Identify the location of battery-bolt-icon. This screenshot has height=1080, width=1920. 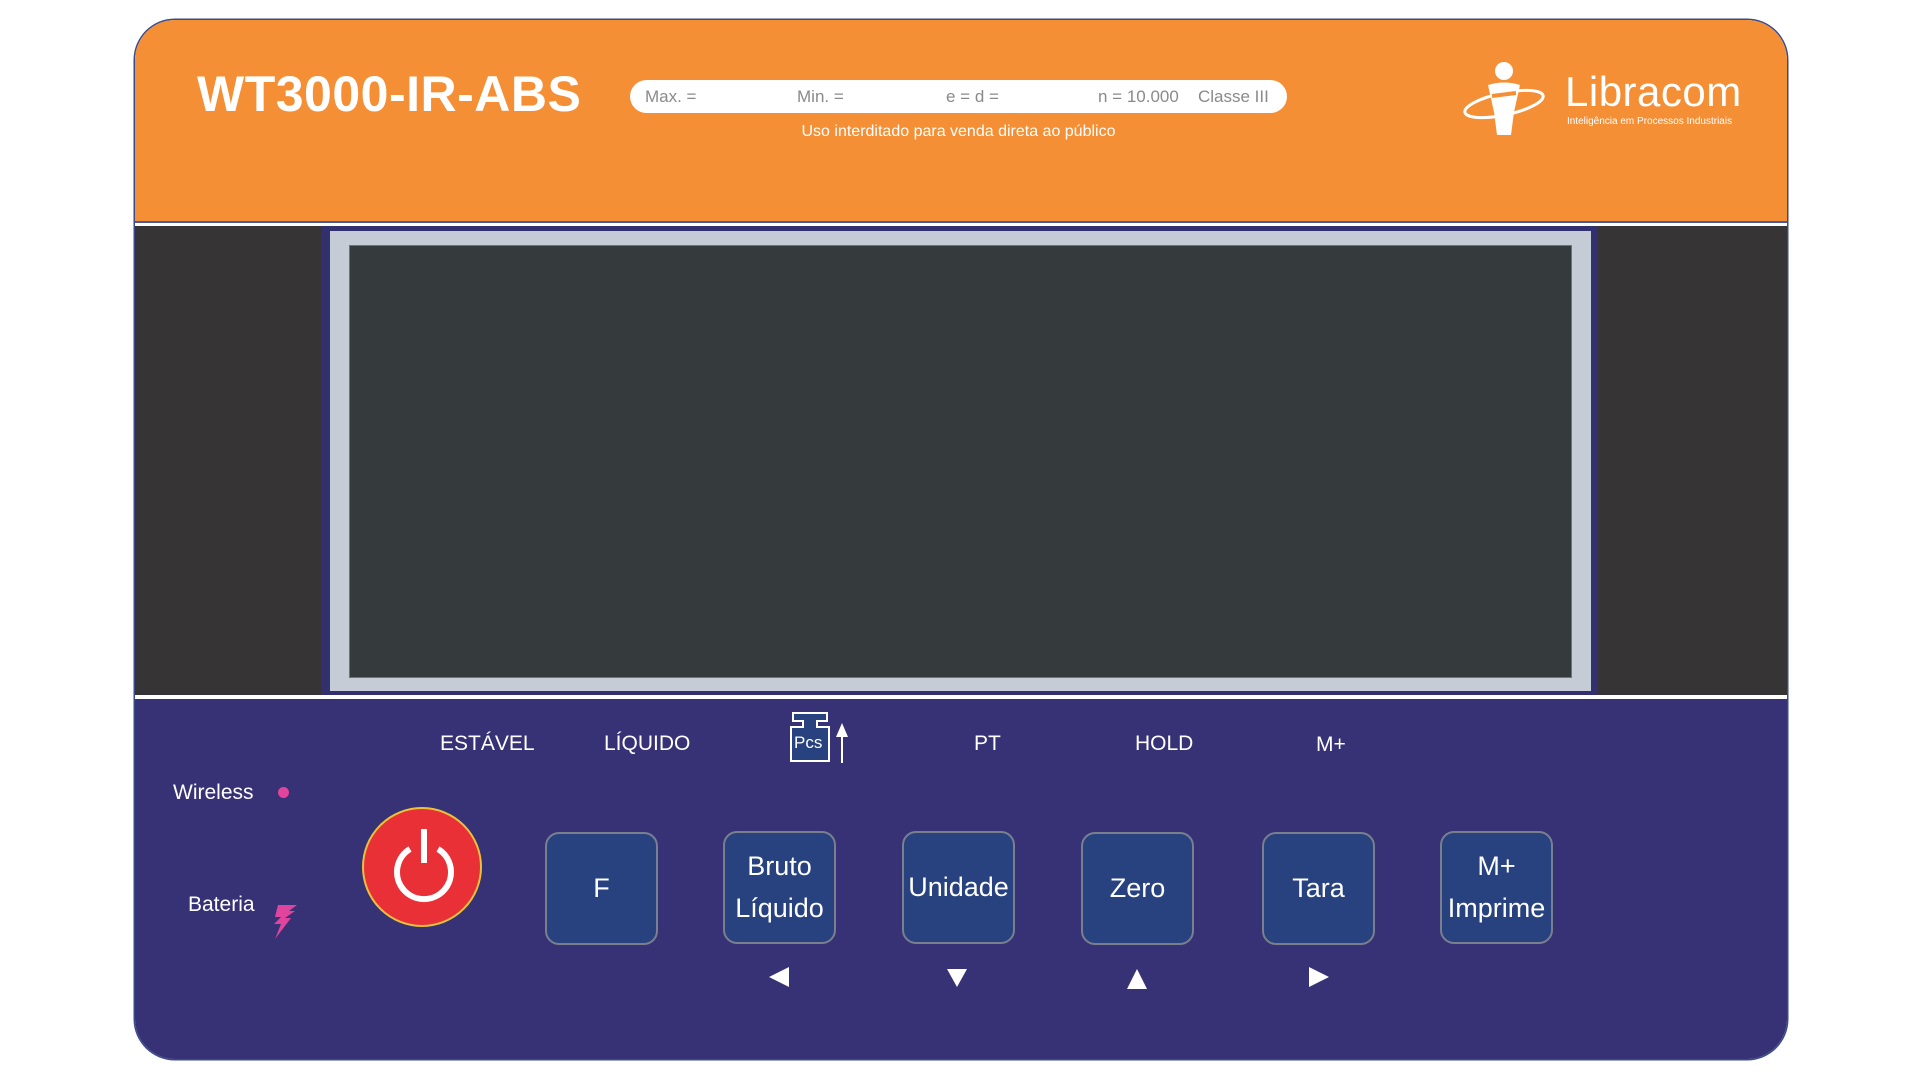
(285, 922).